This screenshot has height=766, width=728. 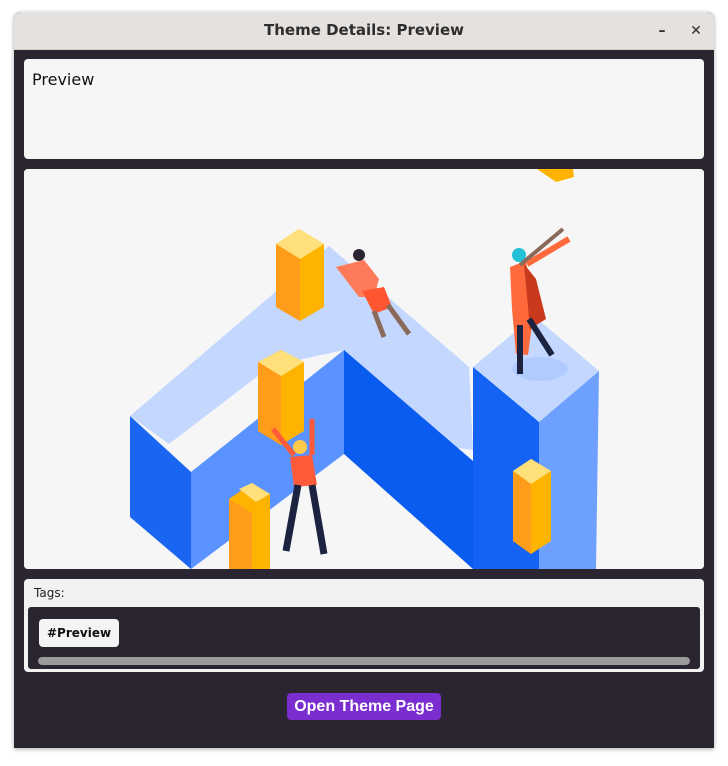 I want to click on window-title: Theme Details: Preview, so click(x=364, y=30).